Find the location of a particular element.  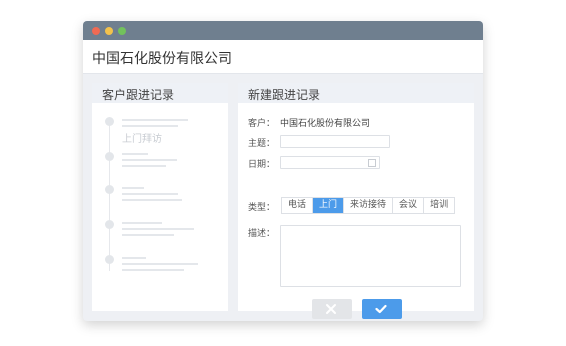

cancel-button is located at coordinates (332, 309).